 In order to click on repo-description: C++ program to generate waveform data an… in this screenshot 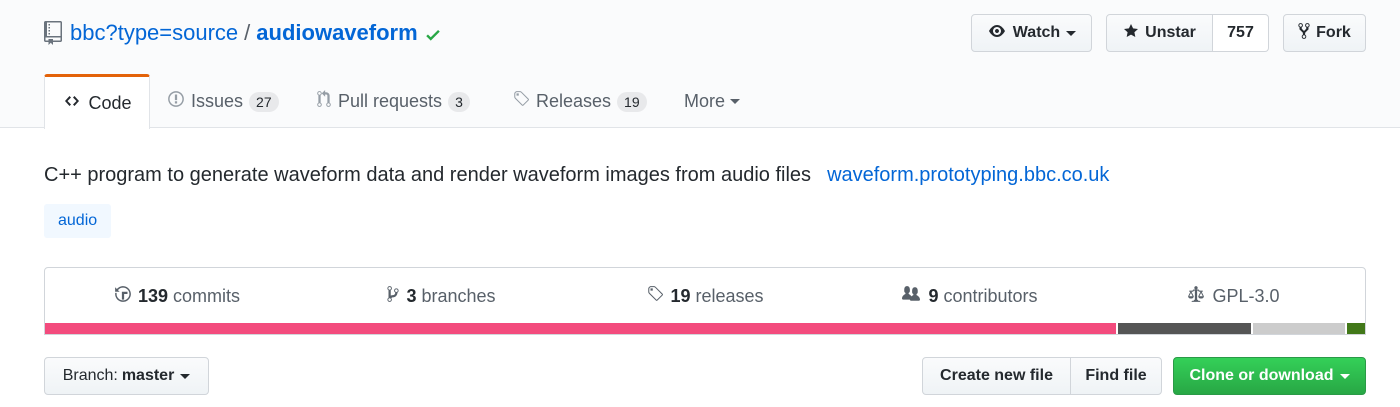, I will do `click(576, 175)`.